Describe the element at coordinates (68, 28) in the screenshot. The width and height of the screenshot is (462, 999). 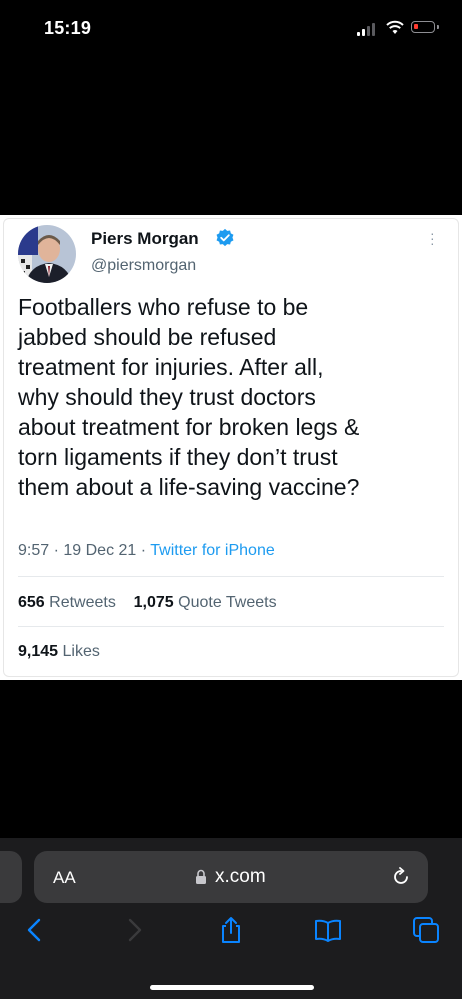
I see `status-time: 15:19` at that location.